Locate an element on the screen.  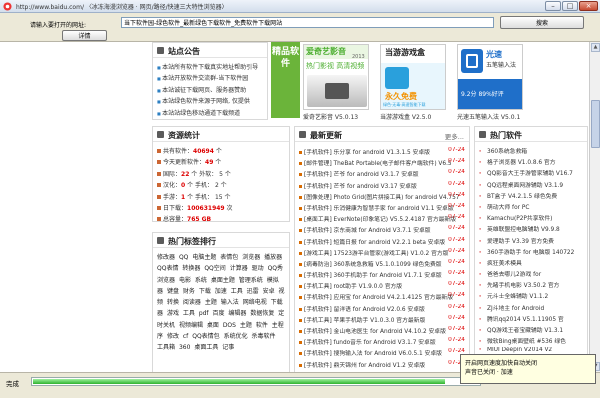
news-title: [手机软件] 乐分享 for android V1.3.1.5 安卓版 is located at coordinates (367, 153).